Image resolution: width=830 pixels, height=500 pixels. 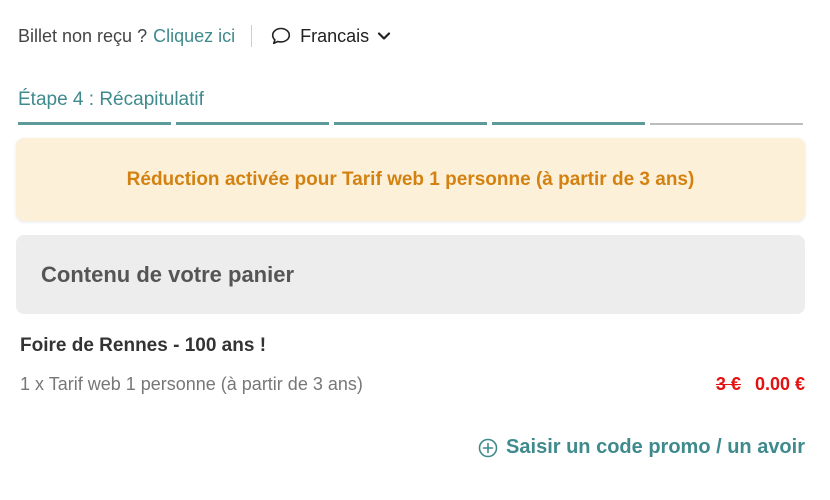 I want to click on cart-heading: Contenu de votre panier, so click(x=168, y=274).